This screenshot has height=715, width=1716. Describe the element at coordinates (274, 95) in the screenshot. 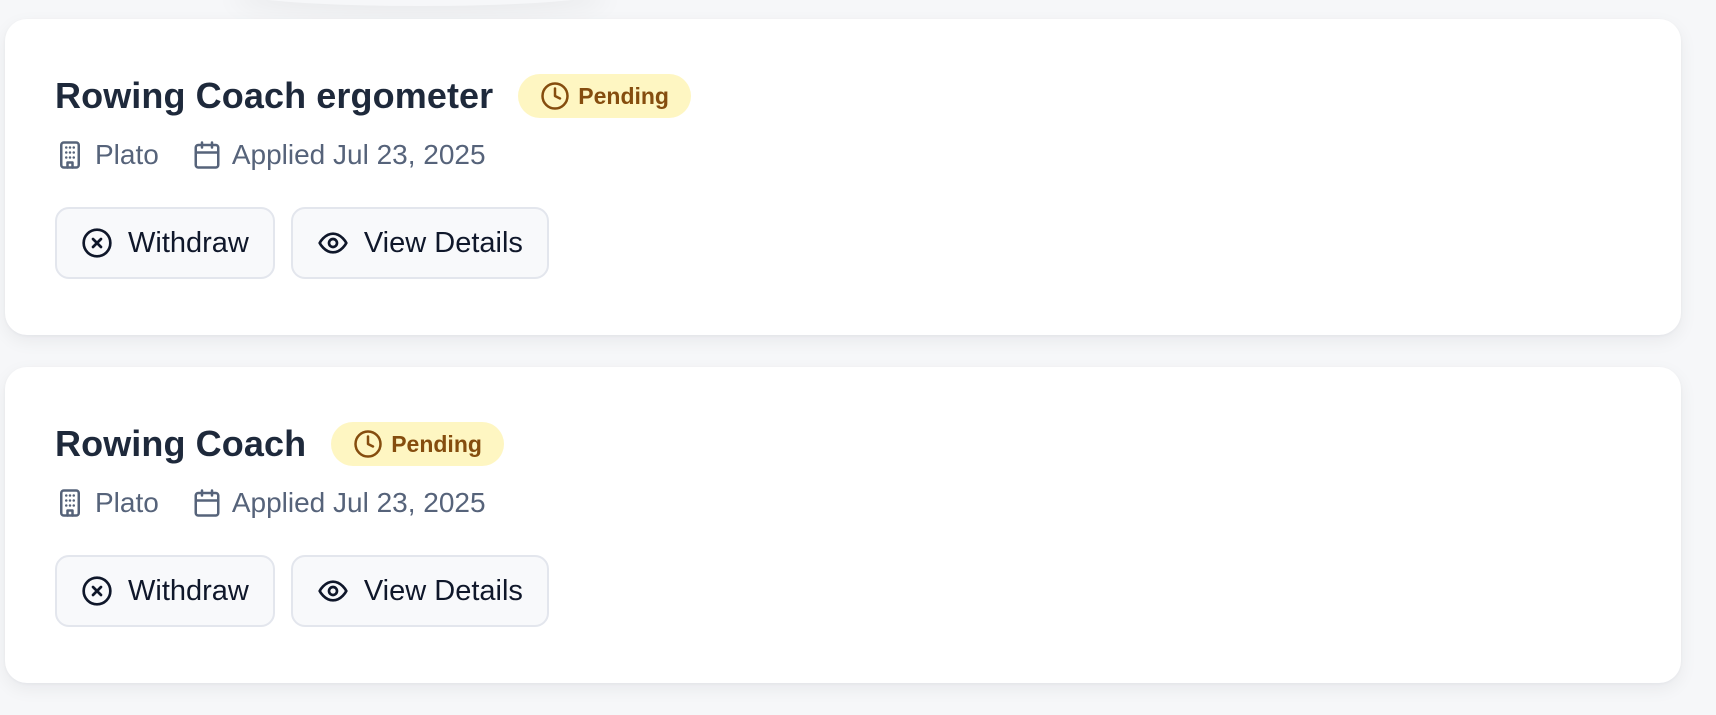

I see `job-title: Rowing Coach ergometer` at that location.